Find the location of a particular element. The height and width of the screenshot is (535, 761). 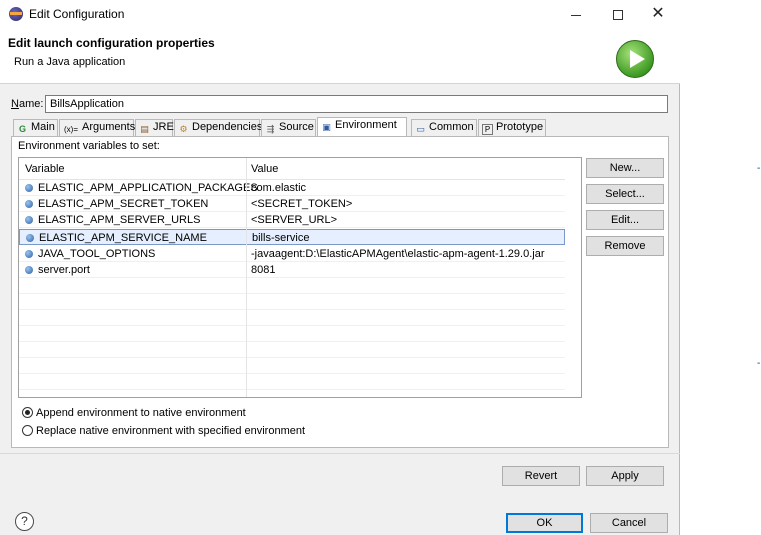

minimize-icon is located at coordinates (576, 14).